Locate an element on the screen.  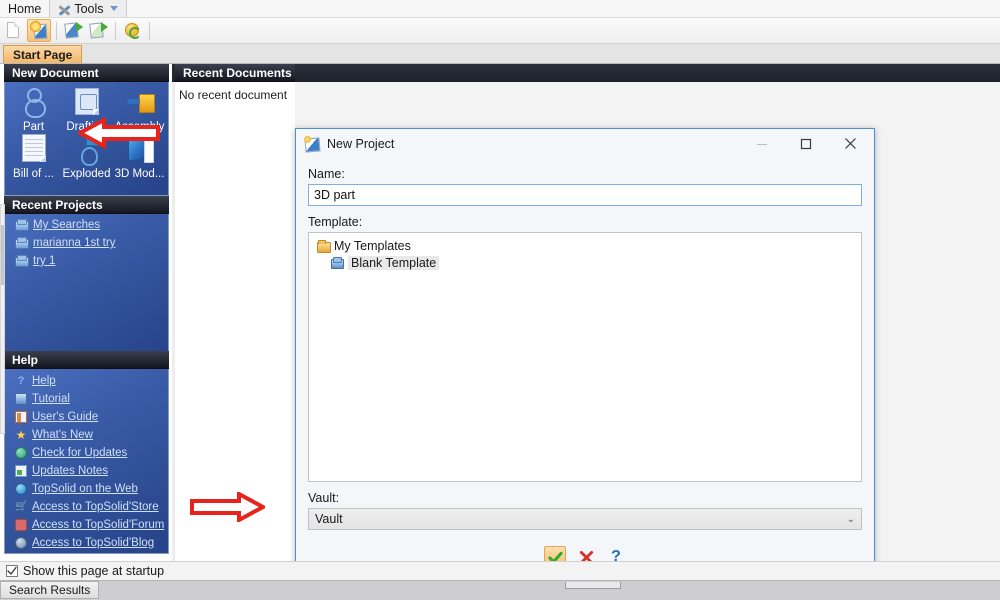
forum-icon is located at coordinates (21, 525).